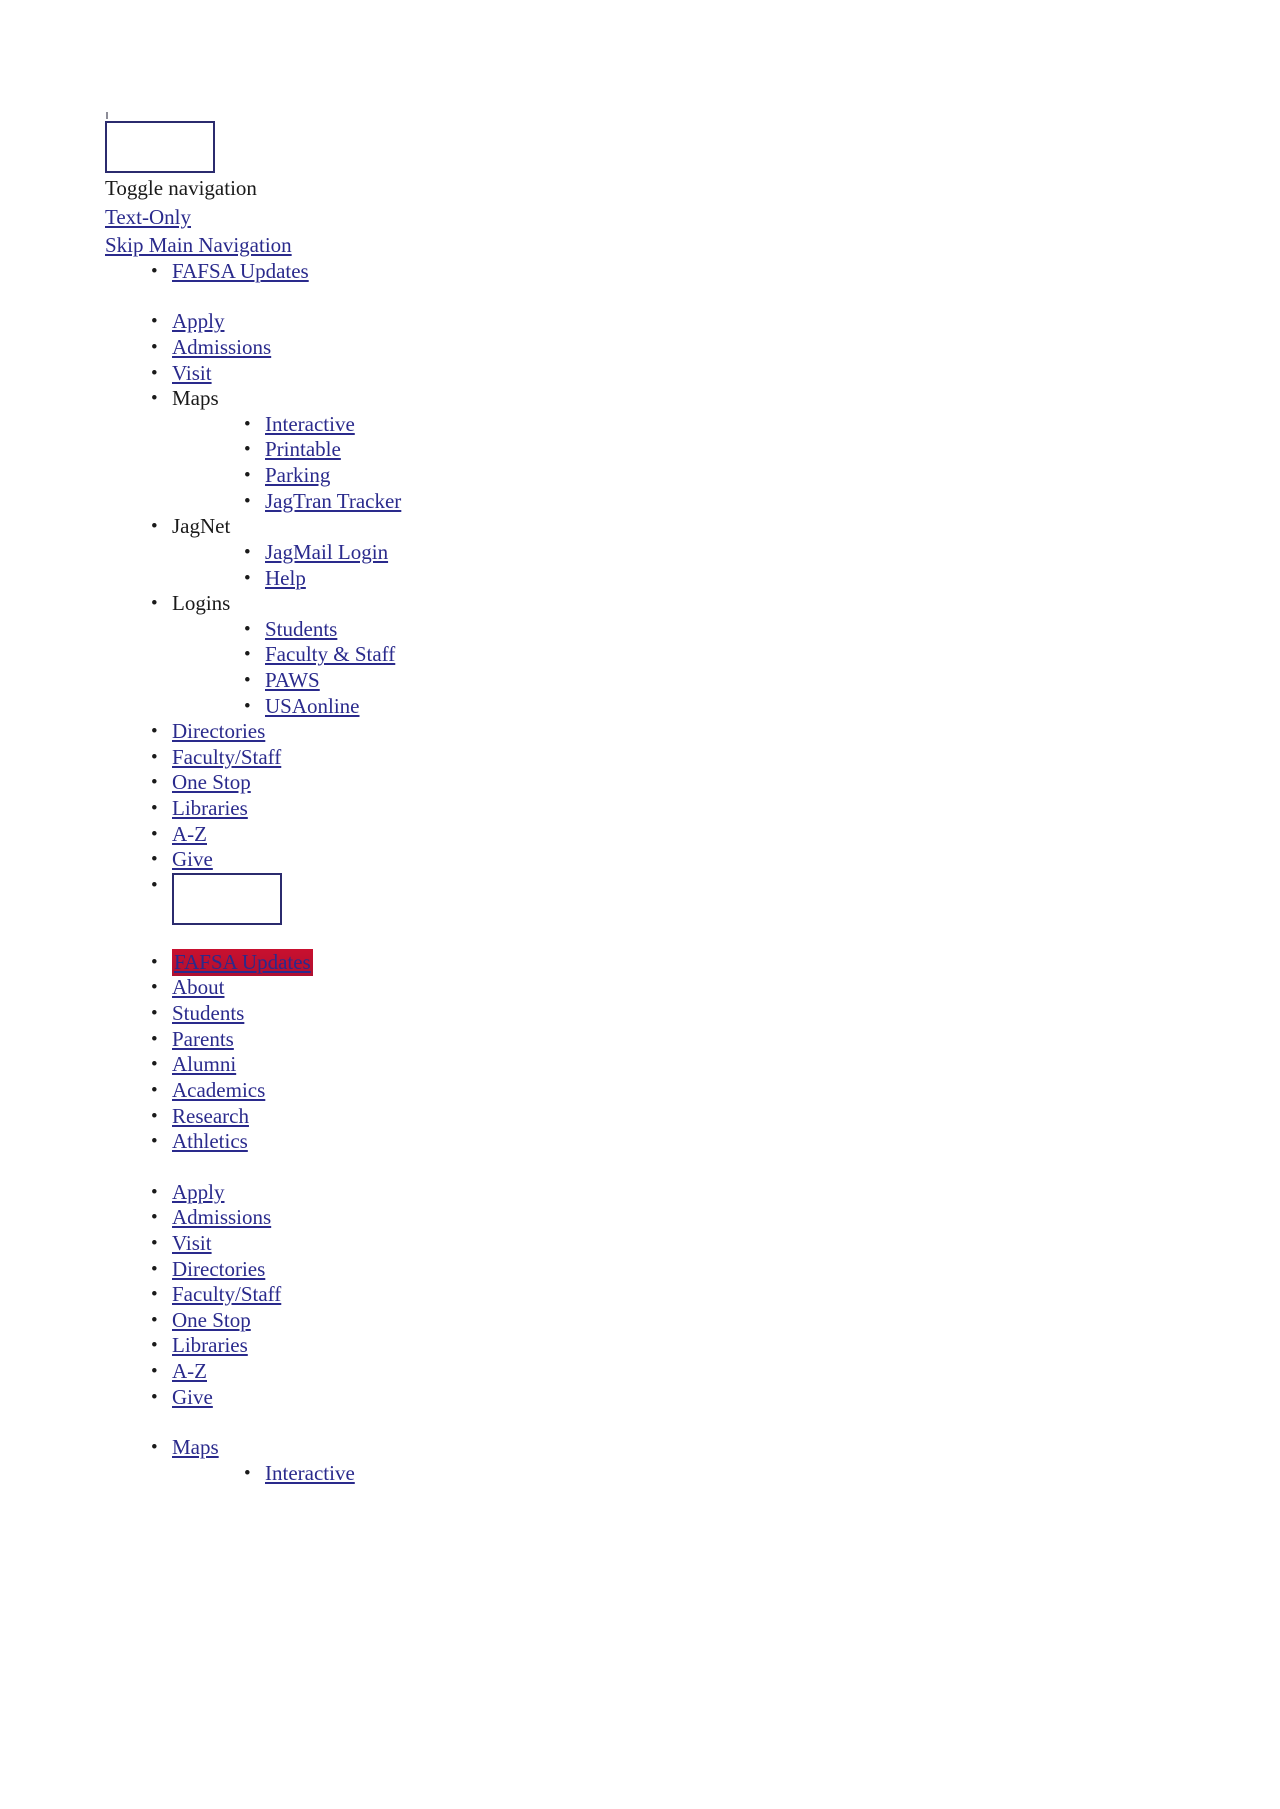  Describe the element at coordinates (625, 1142) in the screenshot. I see `list-item: Athletics` at that location.